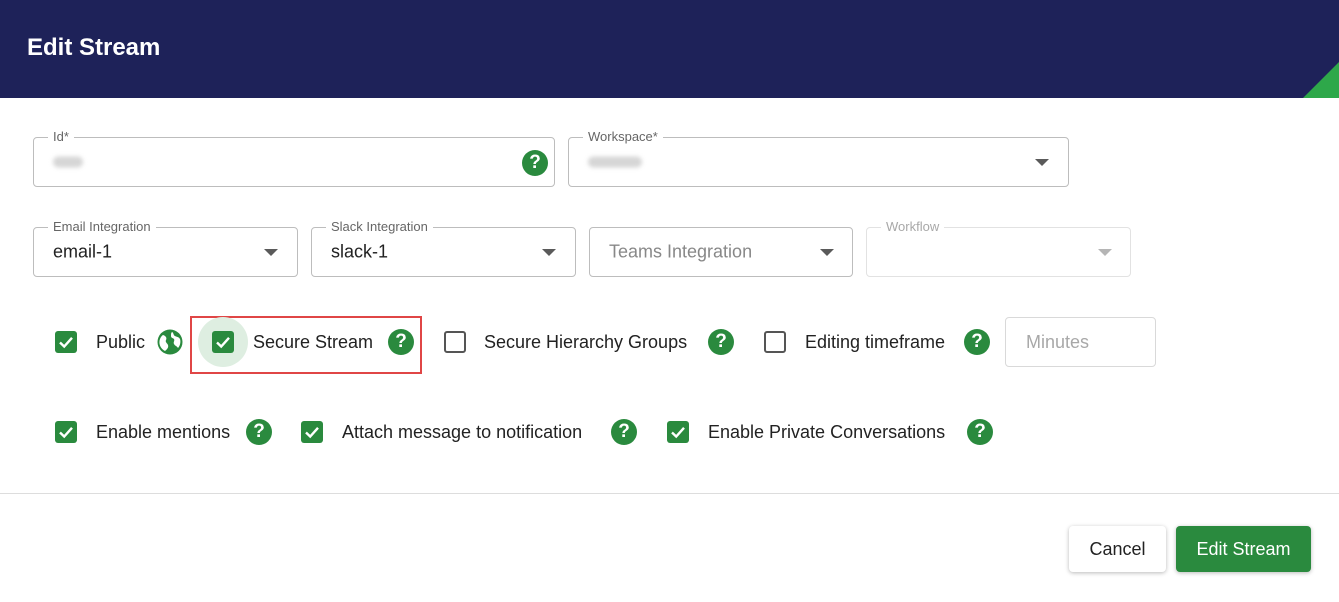  What do you see at coordinates (977, 342) in the screenshot?
I see `editing-timeframe-help-icon: ?` at bounding box center [977, 342].